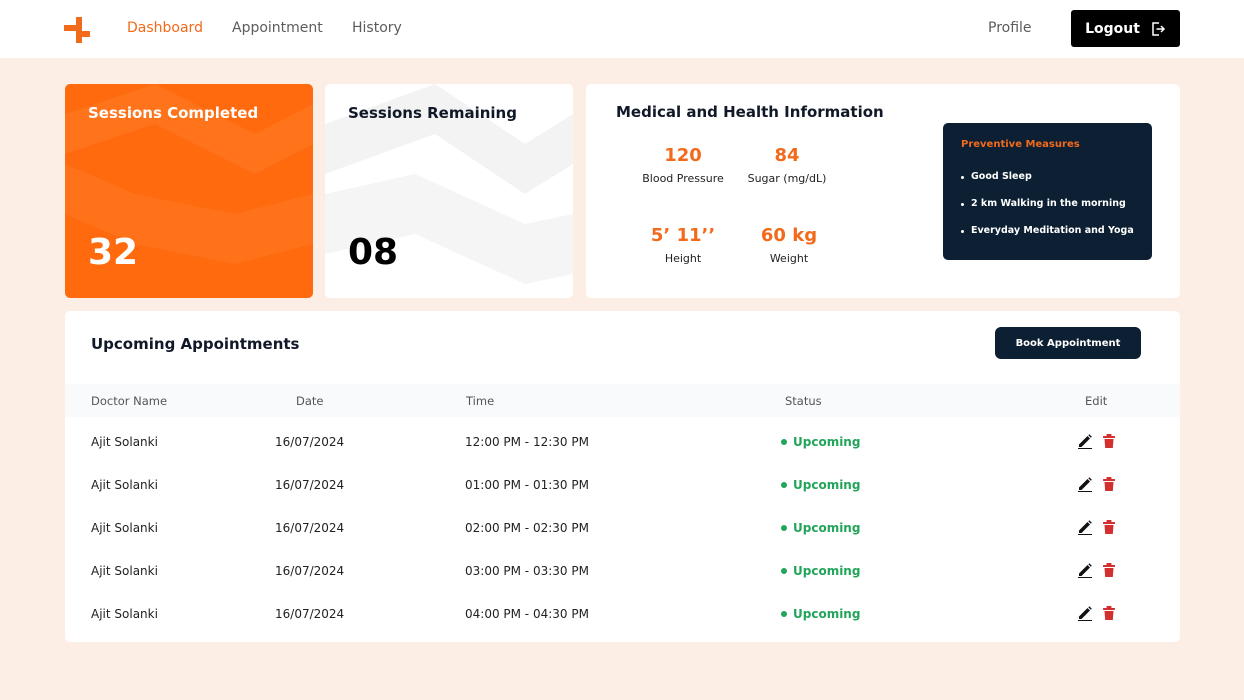  What do you see at coordinates (789, 235) in the screenshot?
I see `metric-value: 60 kg` at bounding box center [789, 235].